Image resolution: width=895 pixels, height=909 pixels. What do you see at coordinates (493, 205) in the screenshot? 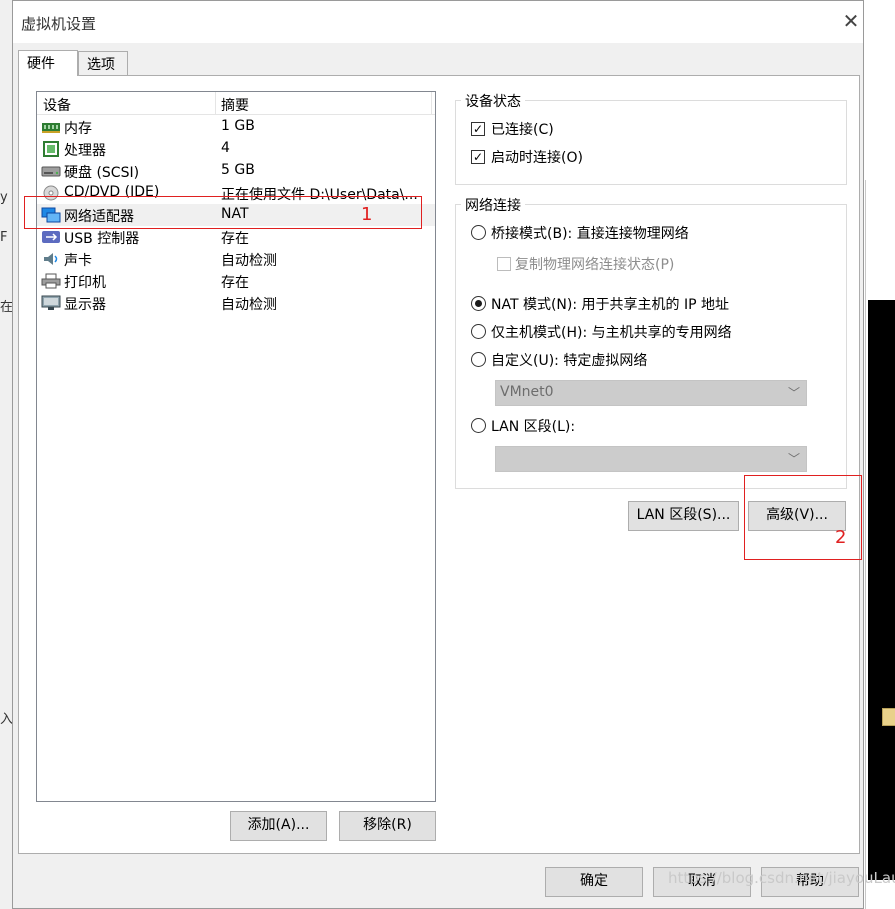
I see `network-connection-title: 网络连接` at bounding box center [493, 205].